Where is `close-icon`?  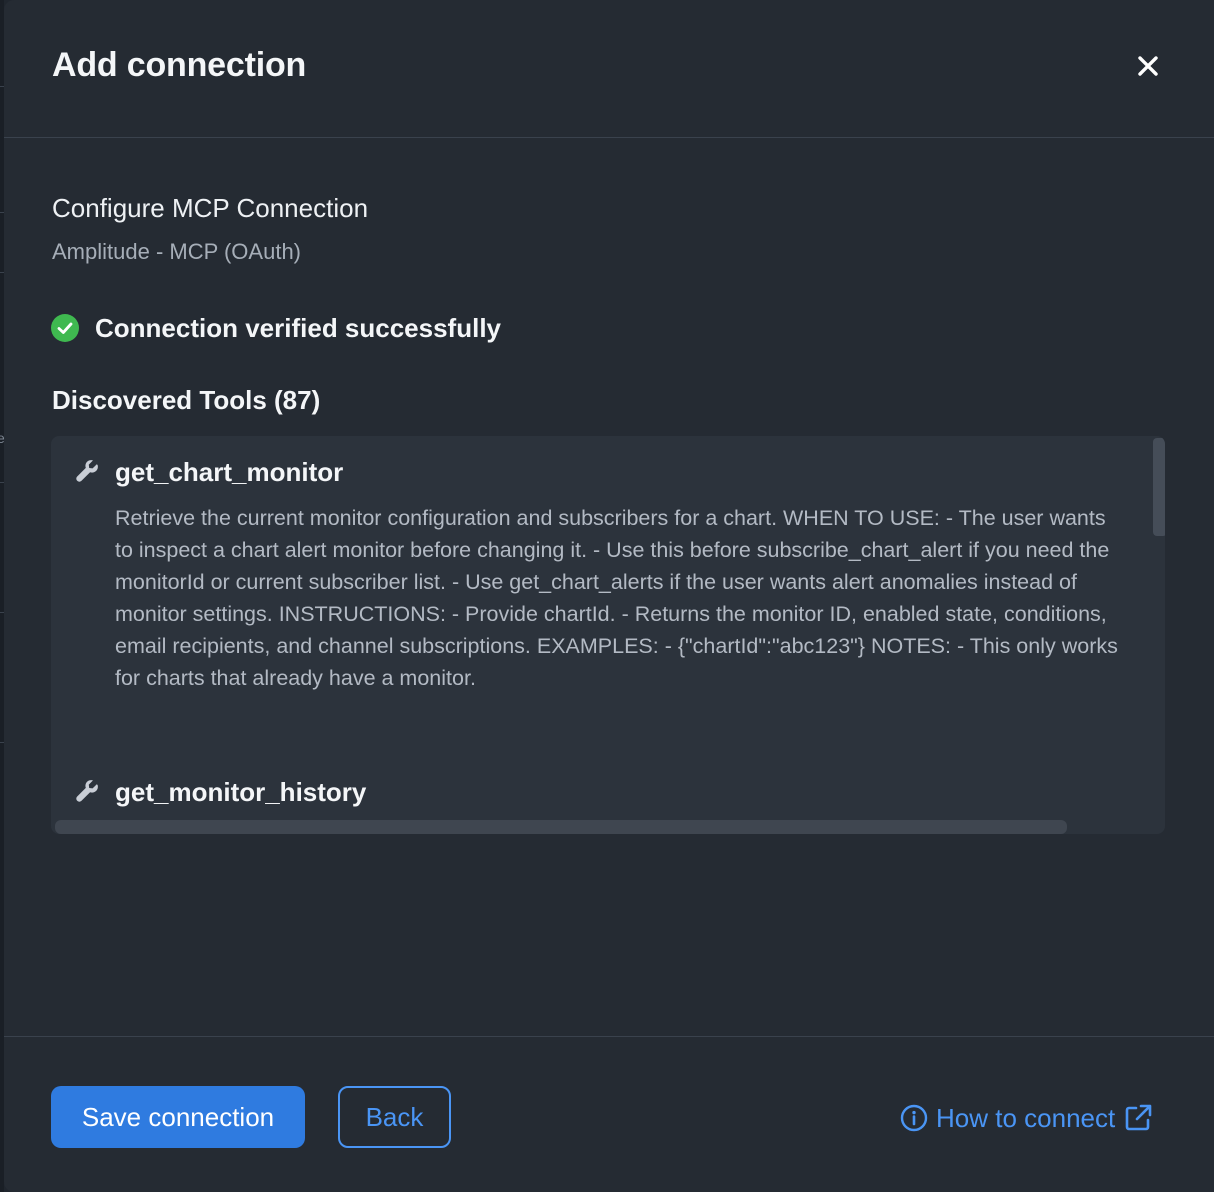 close-icon is located at coordinates (1148, 66).